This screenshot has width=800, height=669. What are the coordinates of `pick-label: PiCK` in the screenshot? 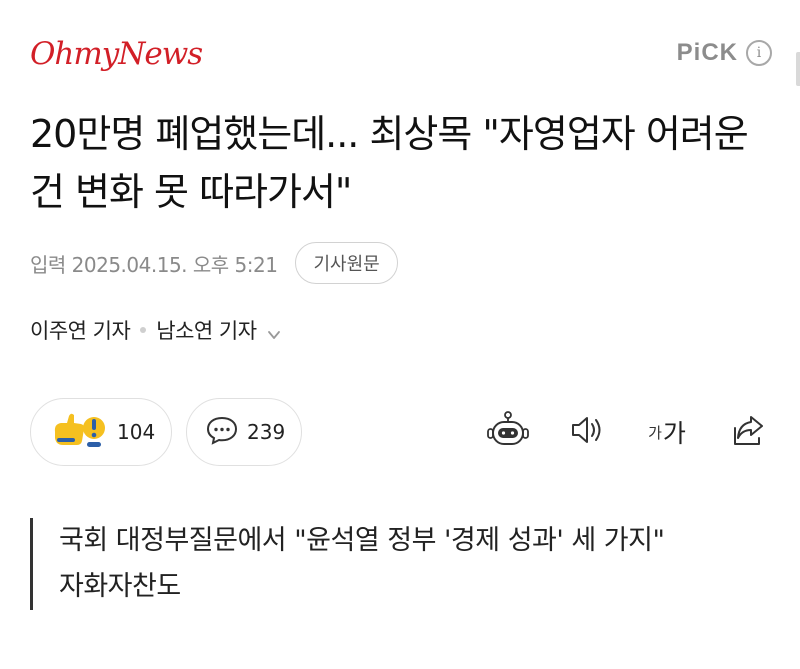 It's located at (707, 52).